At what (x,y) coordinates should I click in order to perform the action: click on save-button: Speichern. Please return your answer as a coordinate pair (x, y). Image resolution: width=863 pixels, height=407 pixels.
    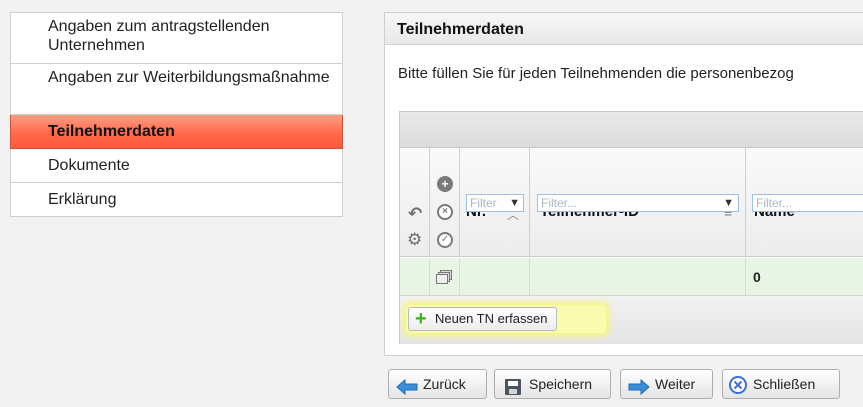
    Looking at the image, I should click on (552, 384).